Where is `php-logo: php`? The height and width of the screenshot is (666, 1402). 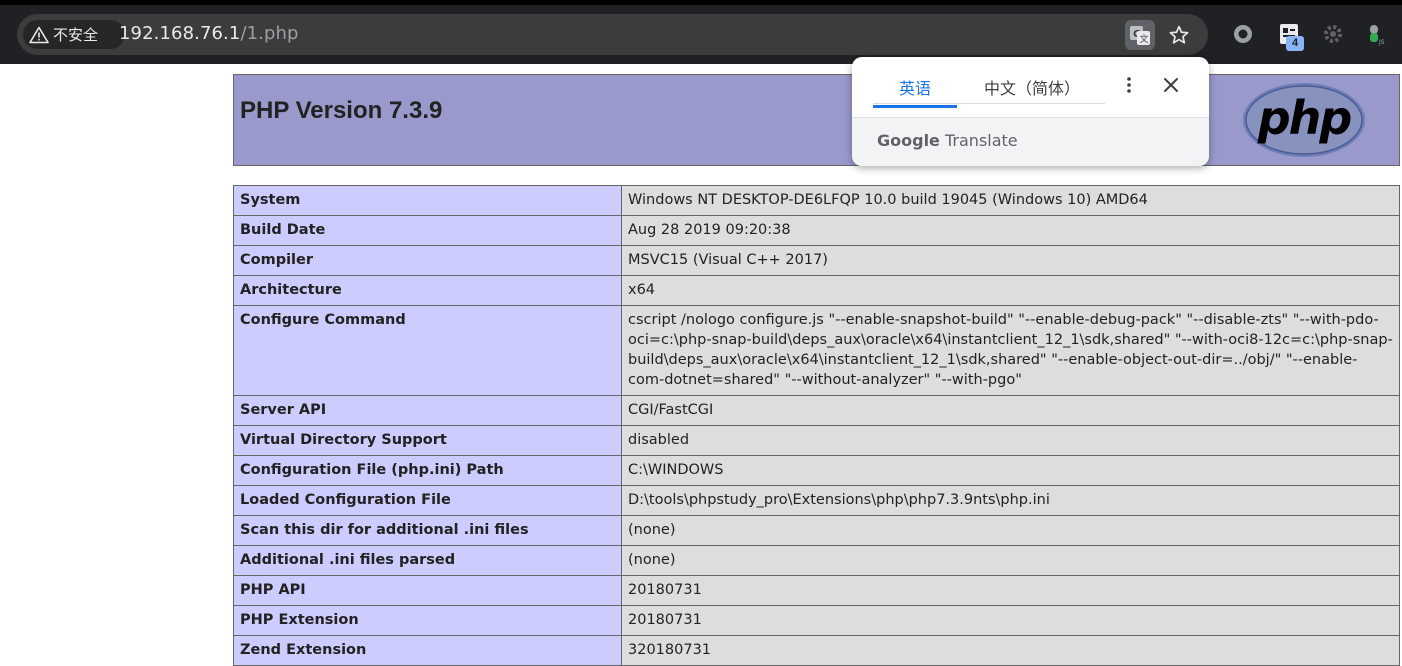
php-logo: php is located at coordinates (1304, 120).